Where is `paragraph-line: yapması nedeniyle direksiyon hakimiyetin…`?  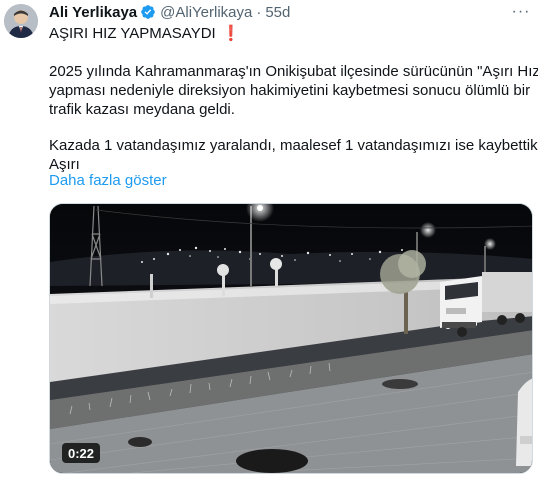 paragraph-line: yapması nedeniyle direksiyon hakimiyetin… is located at coordinates (290, 90).